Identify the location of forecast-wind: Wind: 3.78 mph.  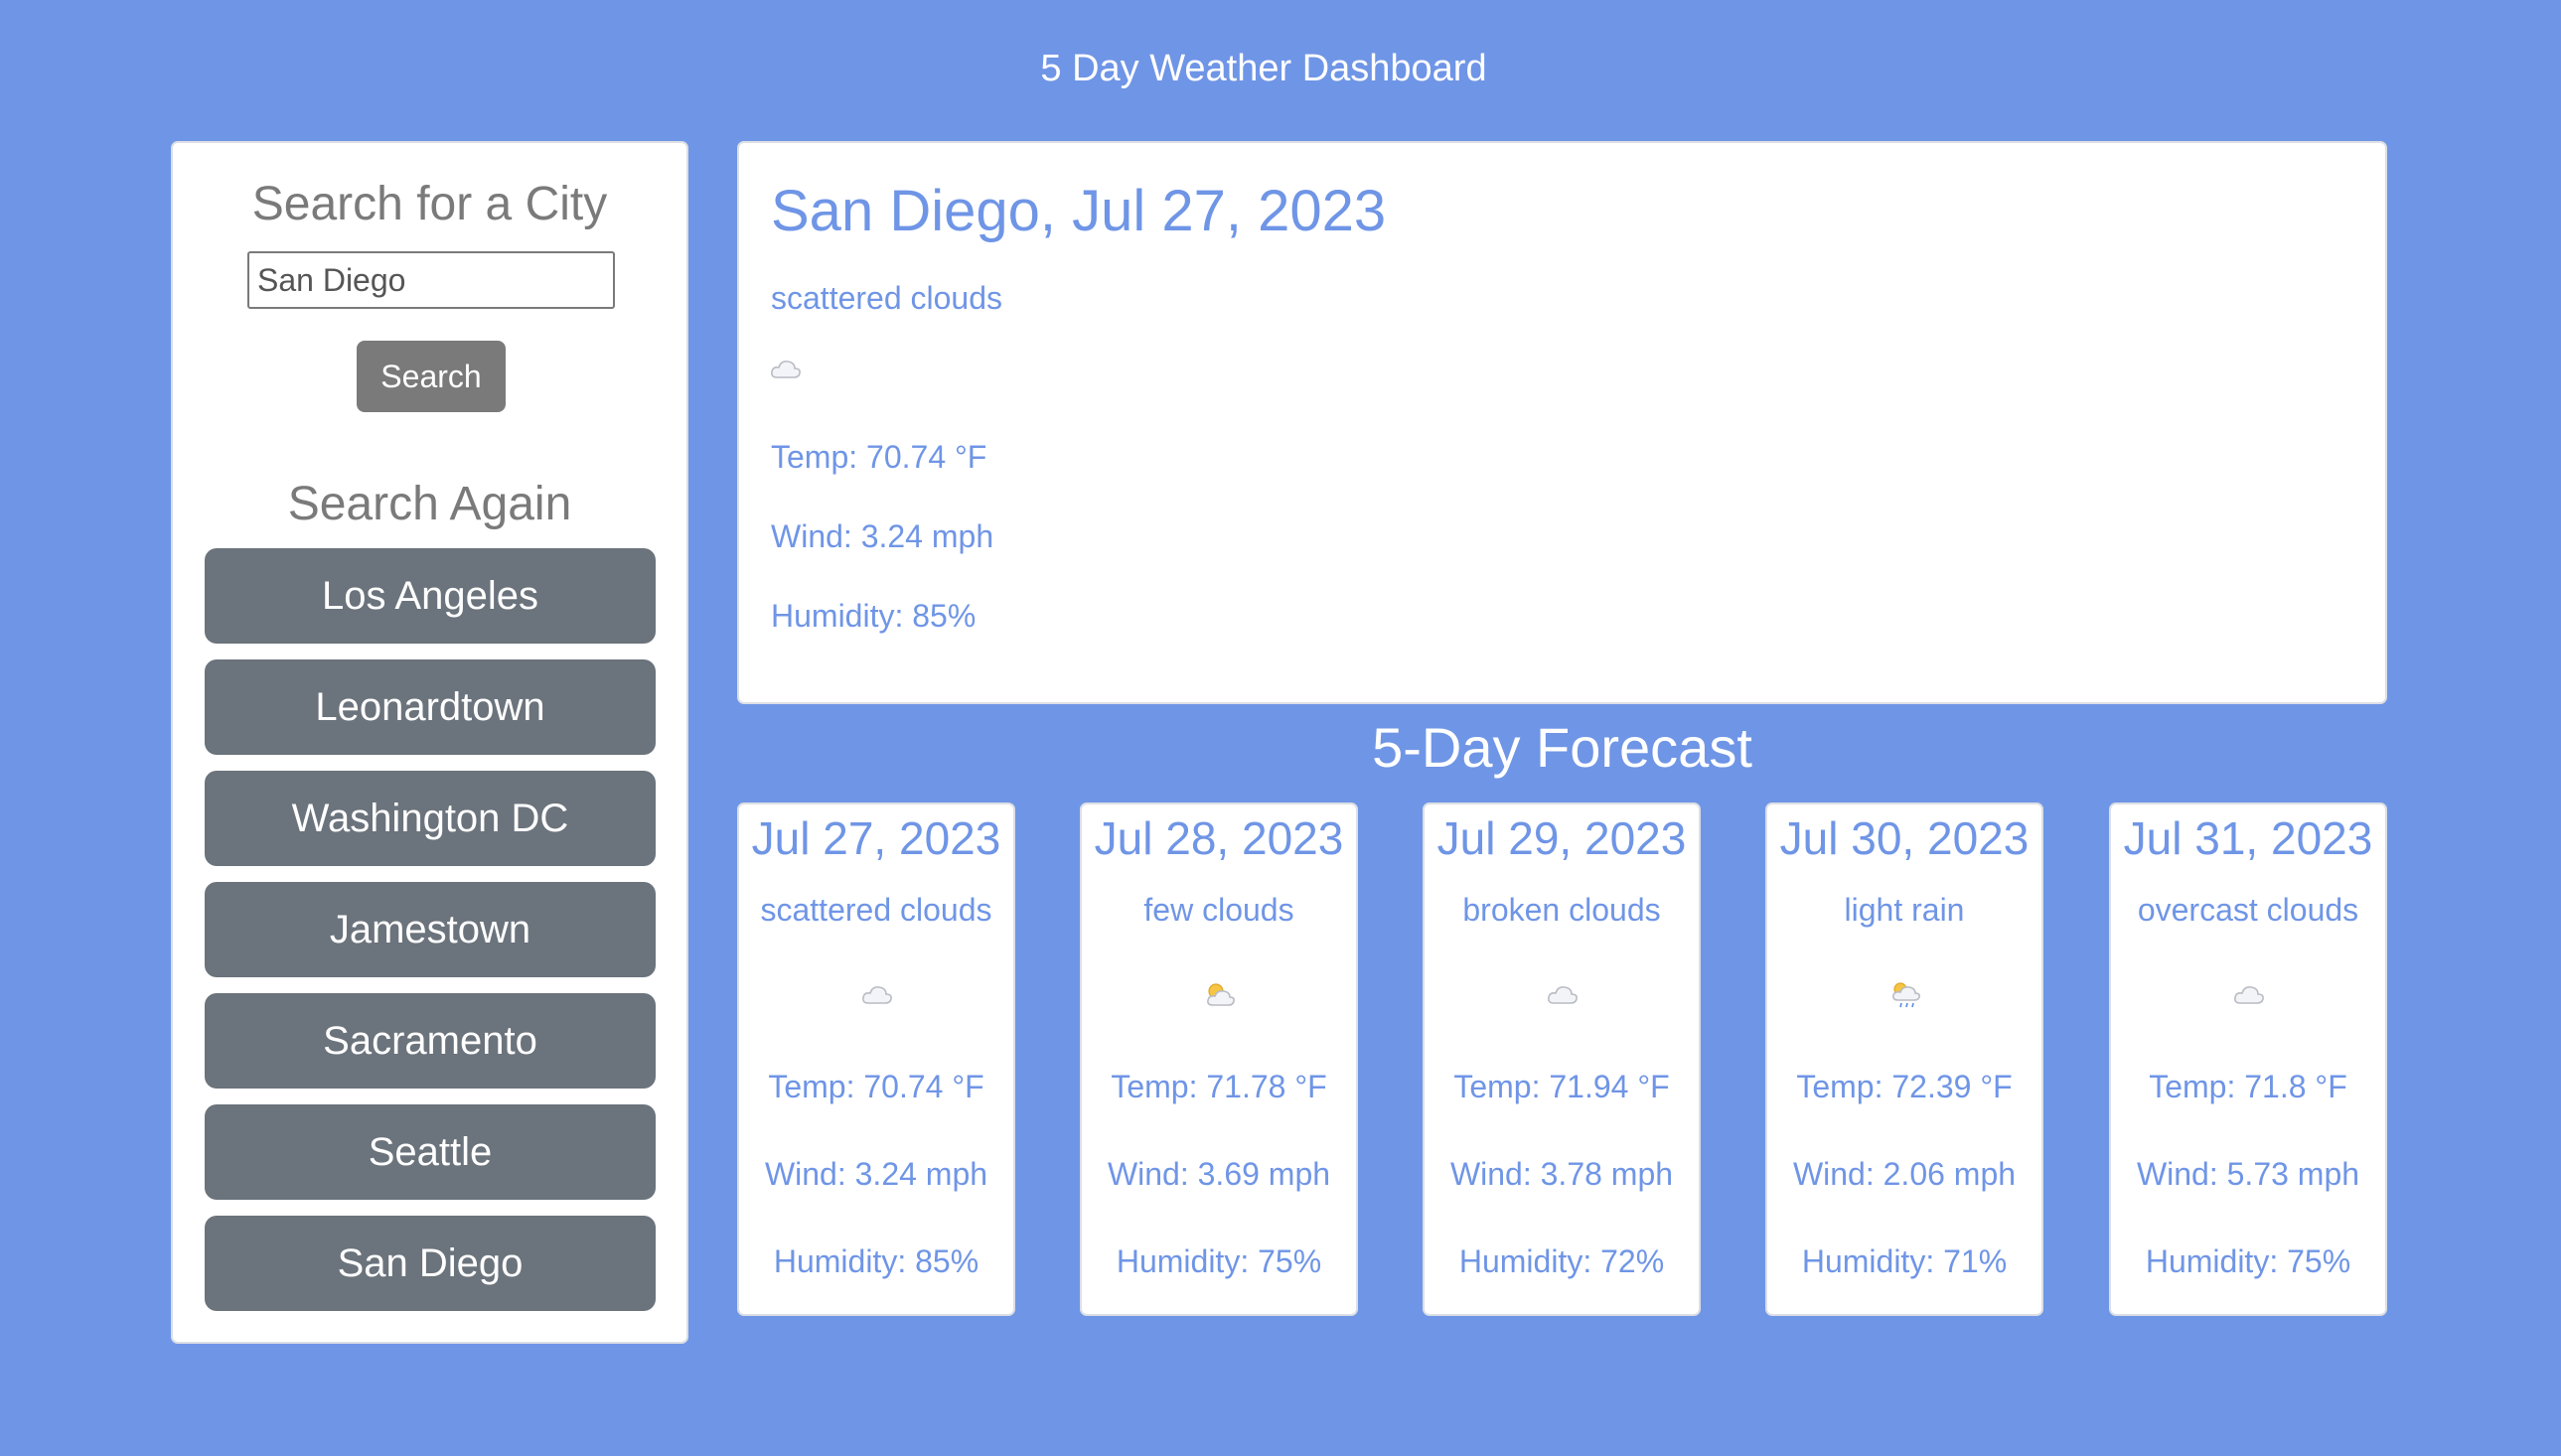
(1561, 1174).